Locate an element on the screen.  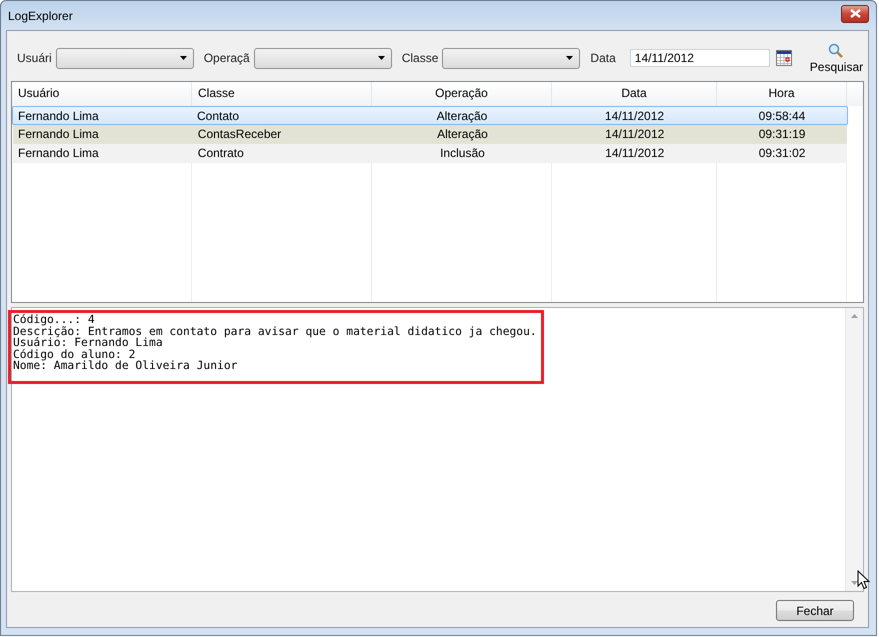
table-row: Fernando Lima ContasReceber Alteração 14/11/2012 09:31:19 is located at coordinates (430, 134).